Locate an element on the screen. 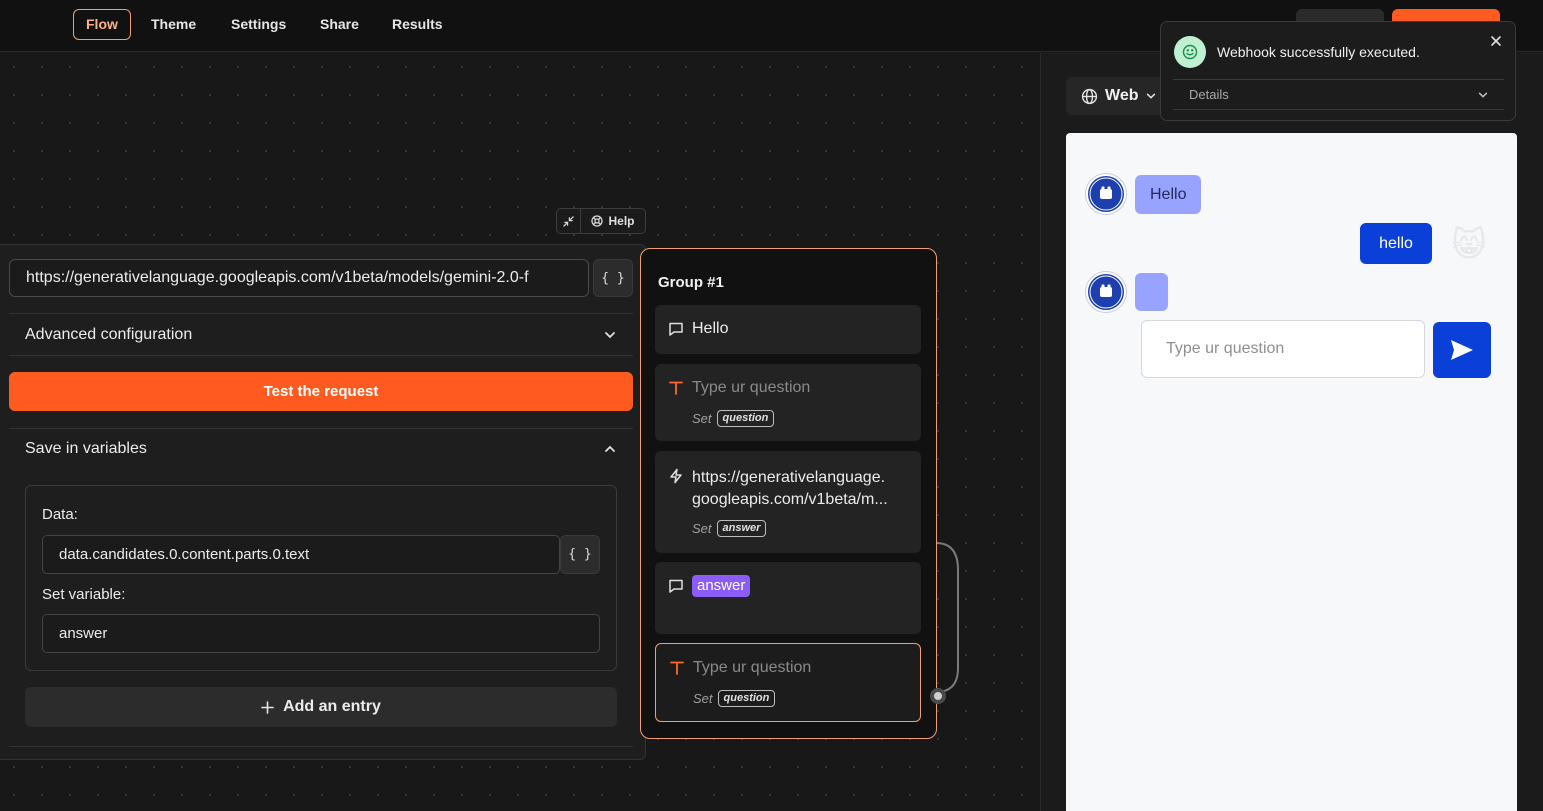  test-request-button: Test the request is located at coordinates (321, 391).